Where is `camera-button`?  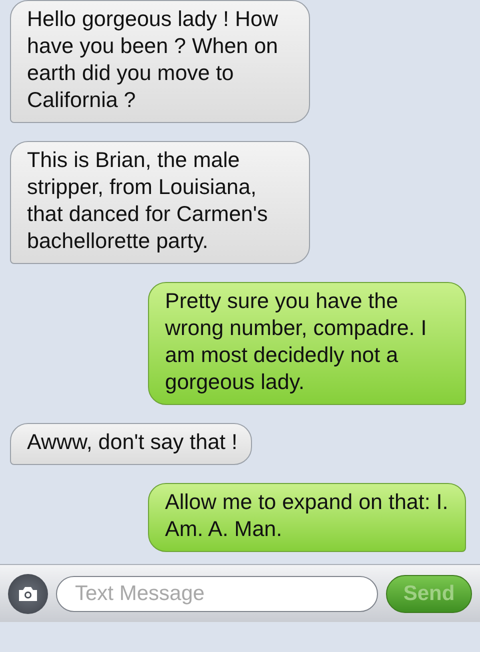 camera-button is located at coordinates (28, 594).